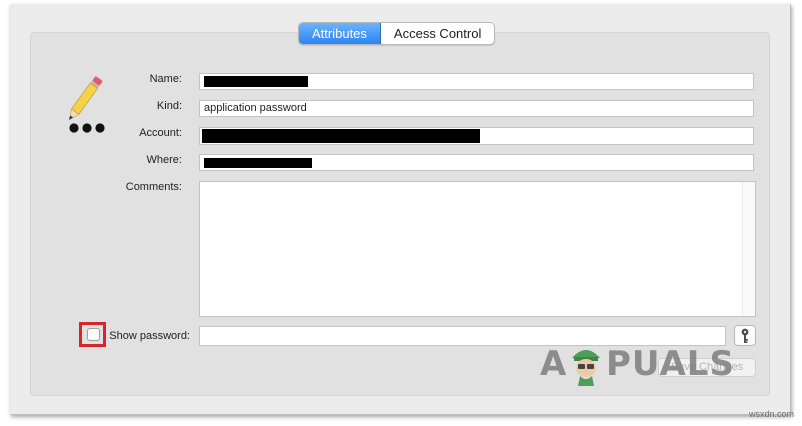 This screenshot has width=802, height=426. I want to click on name-label: Name:, so click(165, 79).